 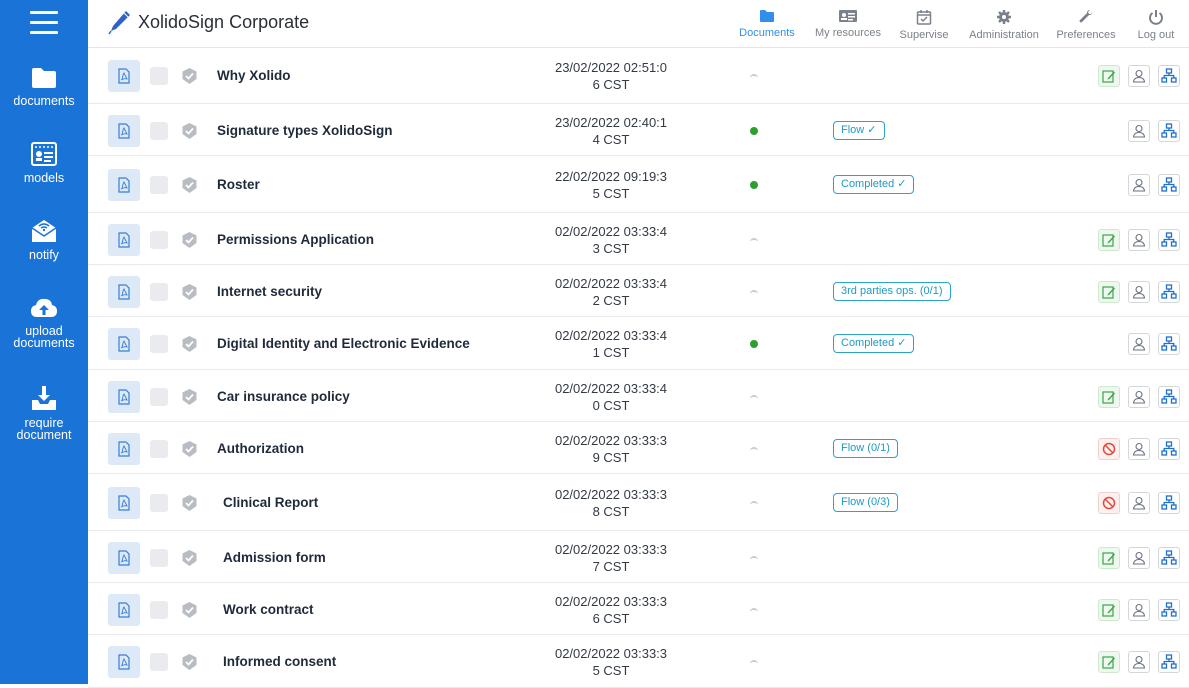 What do you see at coordinates (1156, 24) in the screenshot?
I see `nav-log-out: Log out` at bounding box center [1156, 24].